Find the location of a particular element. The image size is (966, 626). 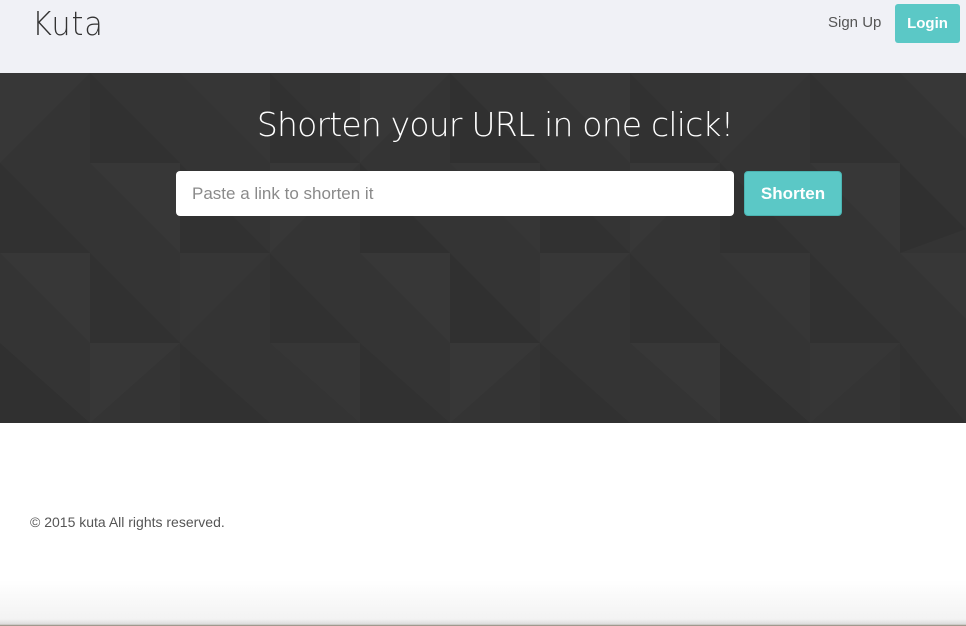

top-navbar: Kuta Sign Up Login is located at coordinates (483, 36).